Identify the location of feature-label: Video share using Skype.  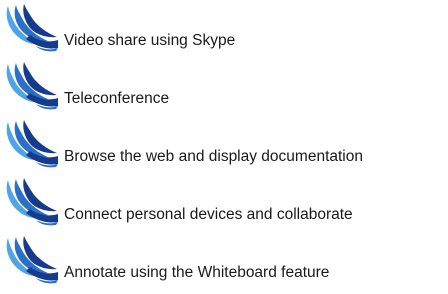
(150, 40).